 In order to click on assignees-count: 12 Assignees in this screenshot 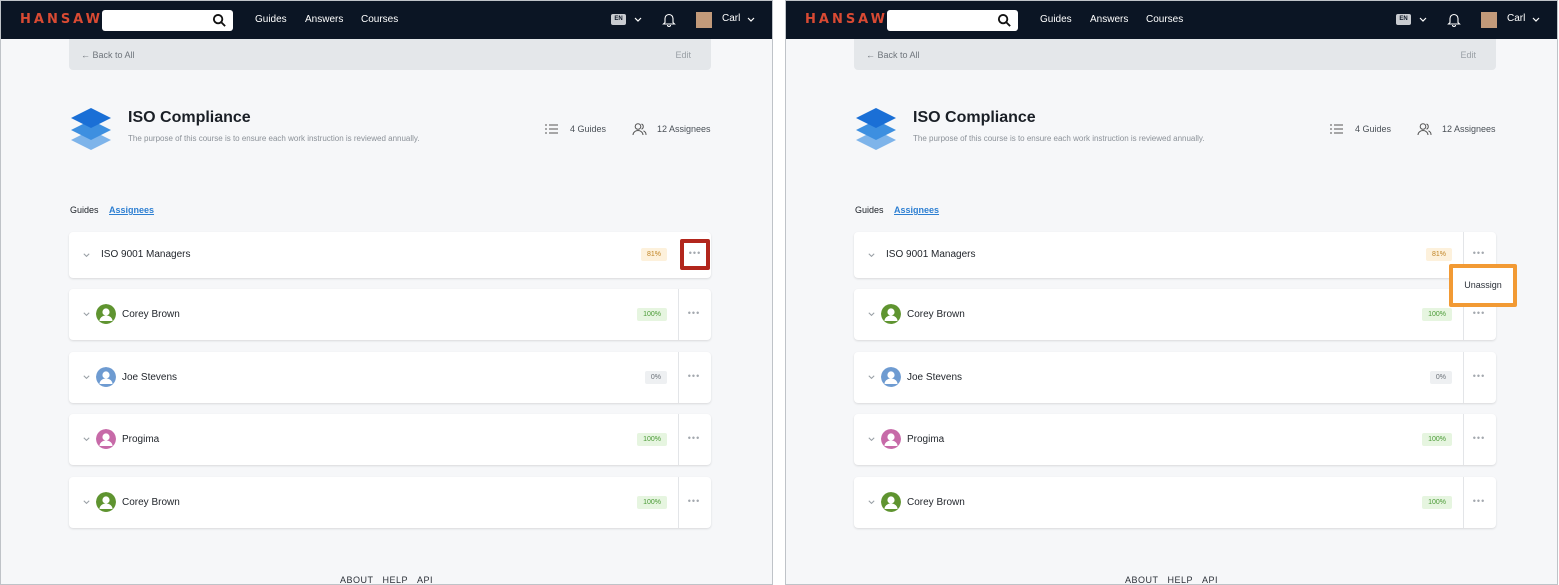, I will do `click(684, 129)`.